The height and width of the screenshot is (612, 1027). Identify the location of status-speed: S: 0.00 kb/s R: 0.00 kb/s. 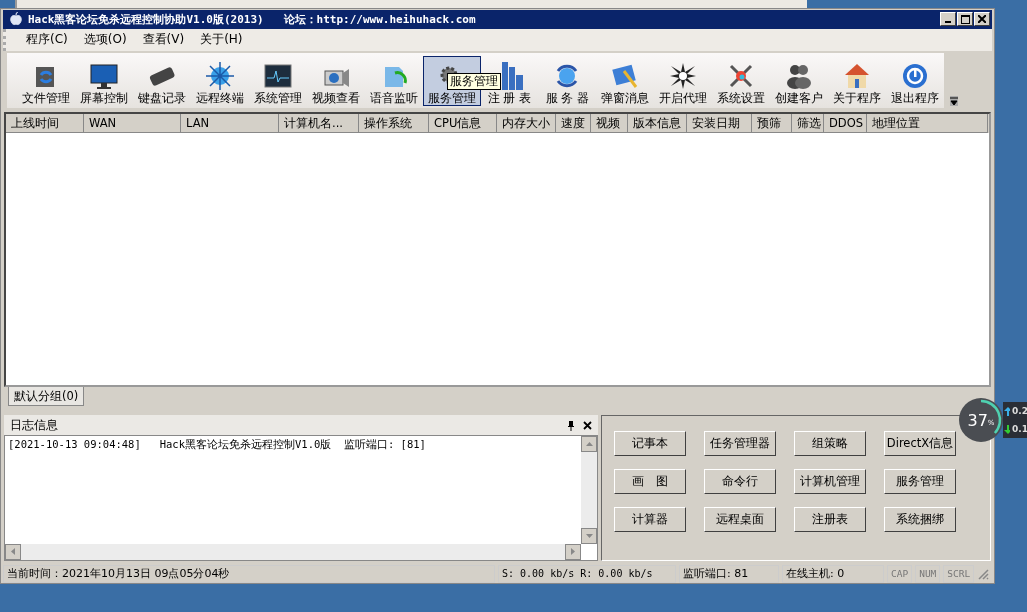
(587, 574).